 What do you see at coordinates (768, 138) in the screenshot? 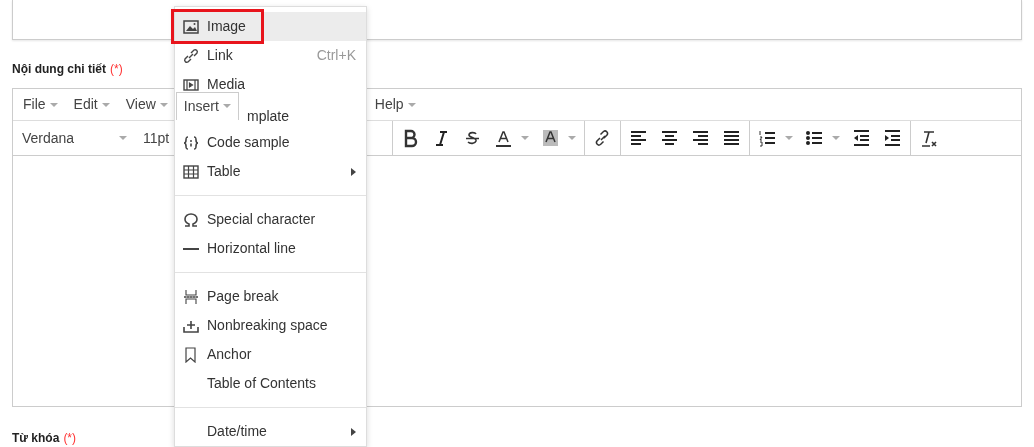
I see `numbered-list-icon` at bounding box center [768, 138].